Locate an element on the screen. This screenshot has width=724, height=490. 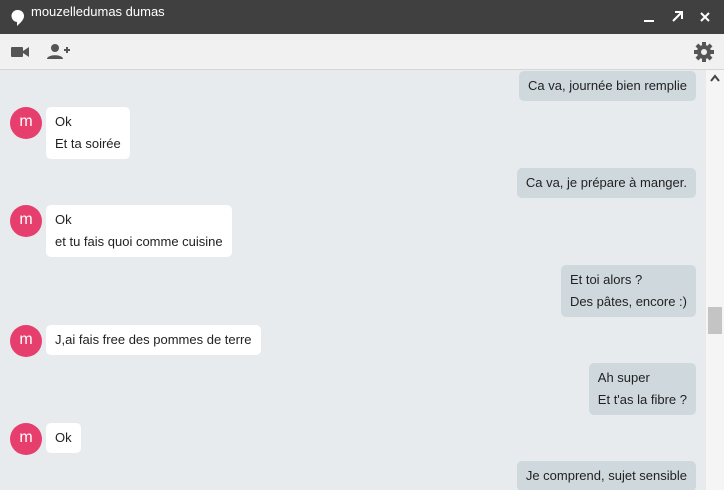
hangouts-bubble-icon is located at coordinates (17, 18).